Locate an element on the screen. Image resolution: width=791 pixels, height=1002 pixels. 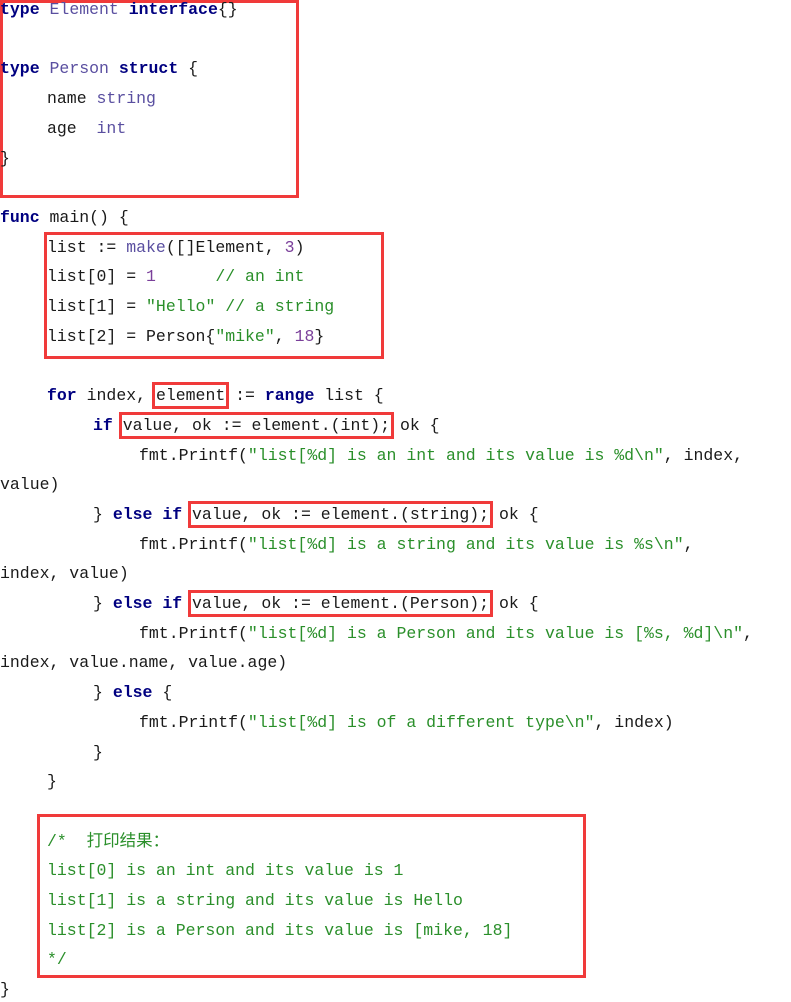
string-literal: "mike" is located at coordinates (245, 336).